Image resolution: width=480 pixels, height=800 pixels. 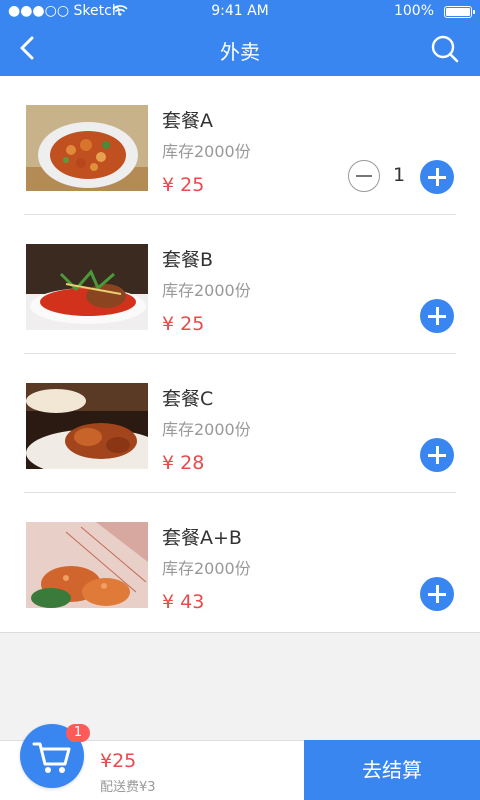 What do you see at coordinates (183, 602) in the screenshot?
I see `product-price: ¥ 43` at bounding box center [183, 602].